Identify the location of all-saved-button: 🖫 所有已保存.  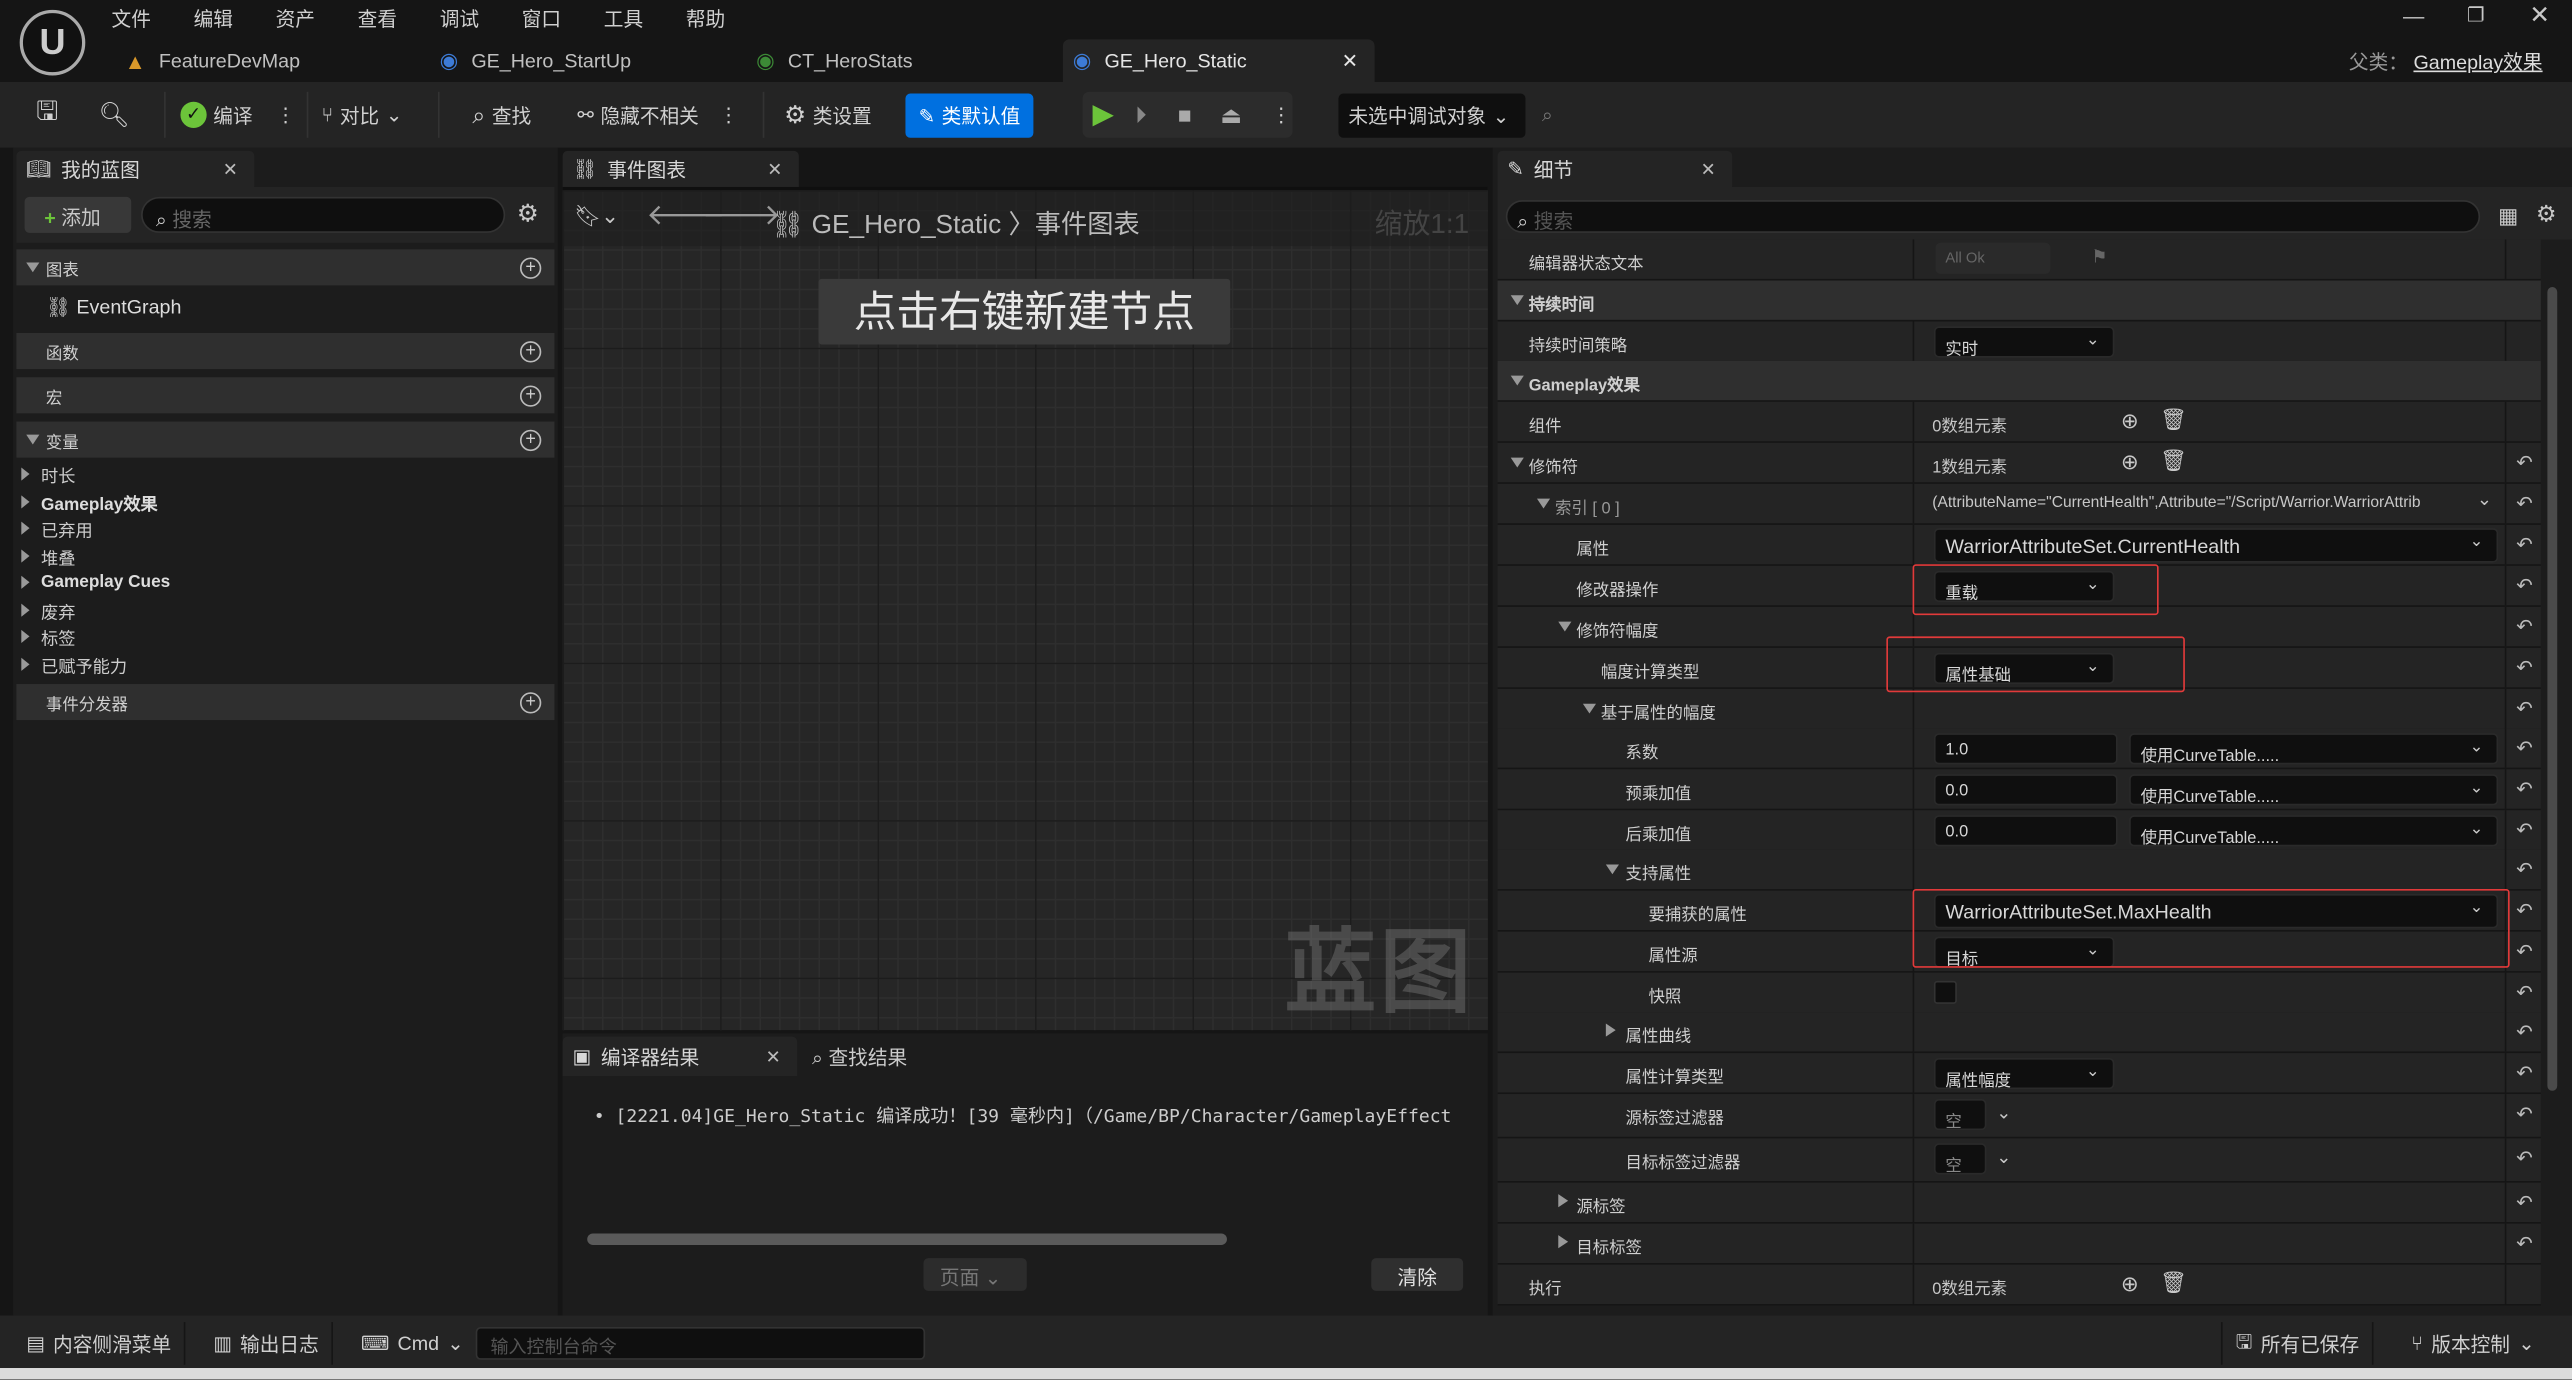
(2297, 1343).